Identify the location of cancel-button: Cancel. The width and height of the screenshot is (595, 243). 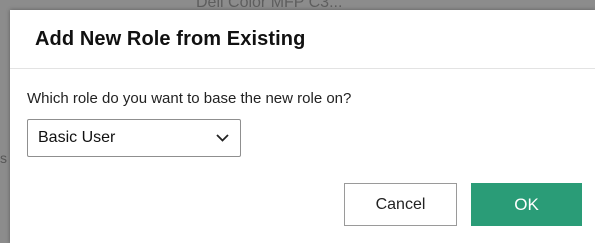
(400, 204).